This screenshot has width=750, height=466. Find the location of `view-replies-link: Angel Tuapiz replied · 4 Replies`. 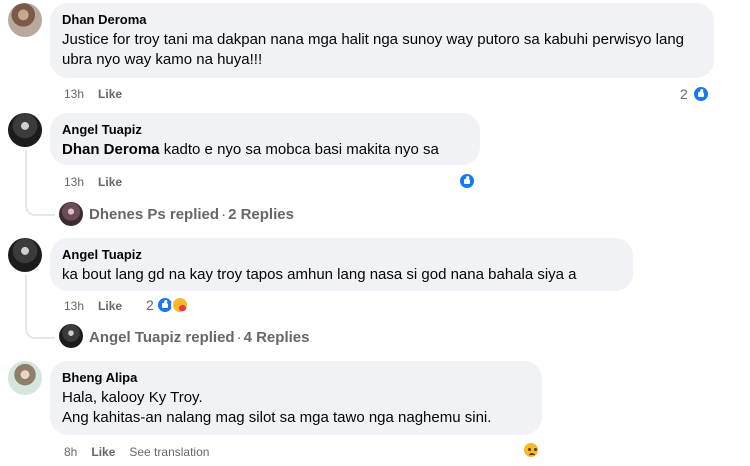

view-replies-link: Angel Tuapiz replied · 4 Replies is located at coordinates (199, 338).